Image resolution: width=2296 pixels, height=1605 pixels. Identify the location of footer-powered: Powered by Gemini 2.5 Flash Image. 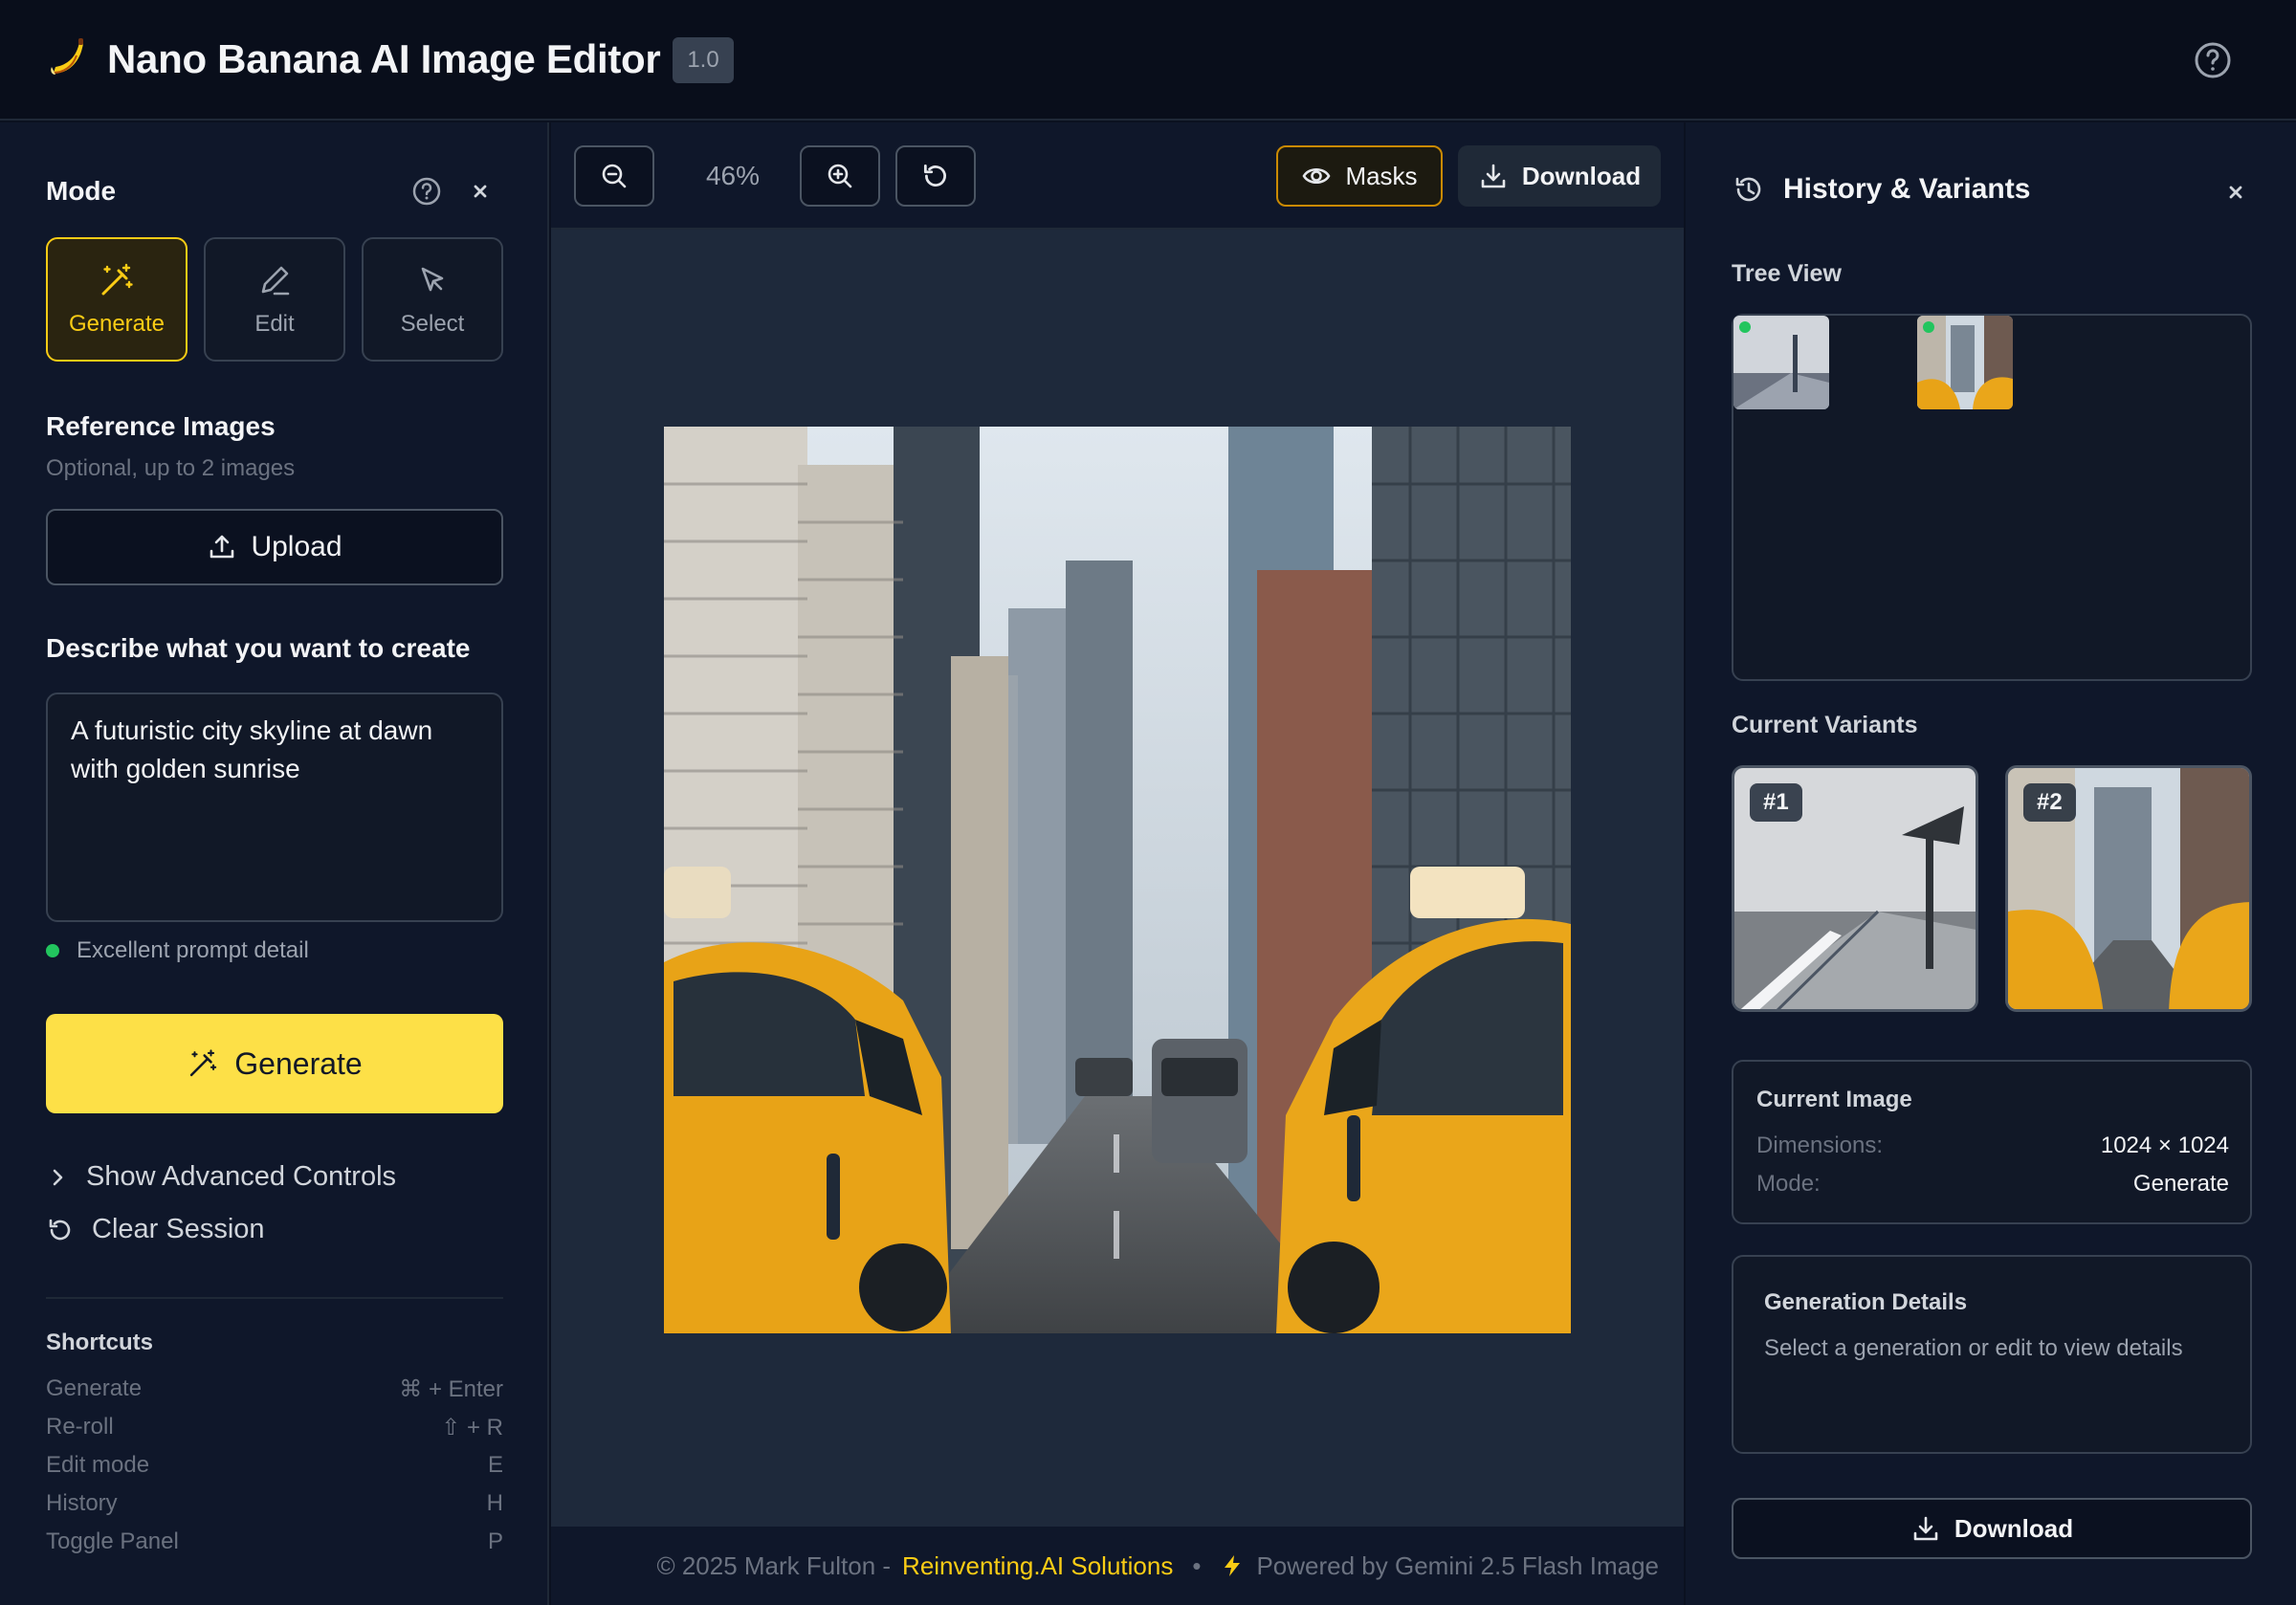
(1457, 1565).